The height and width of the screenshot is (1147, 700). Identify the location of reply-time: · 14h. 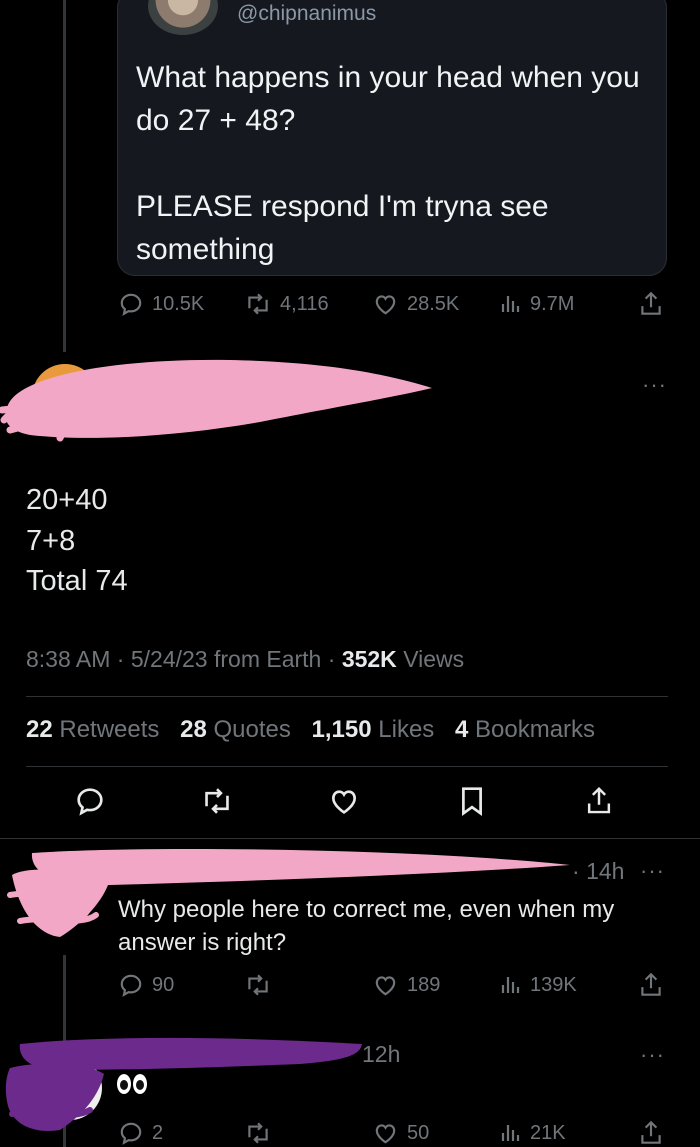
(598, 871).